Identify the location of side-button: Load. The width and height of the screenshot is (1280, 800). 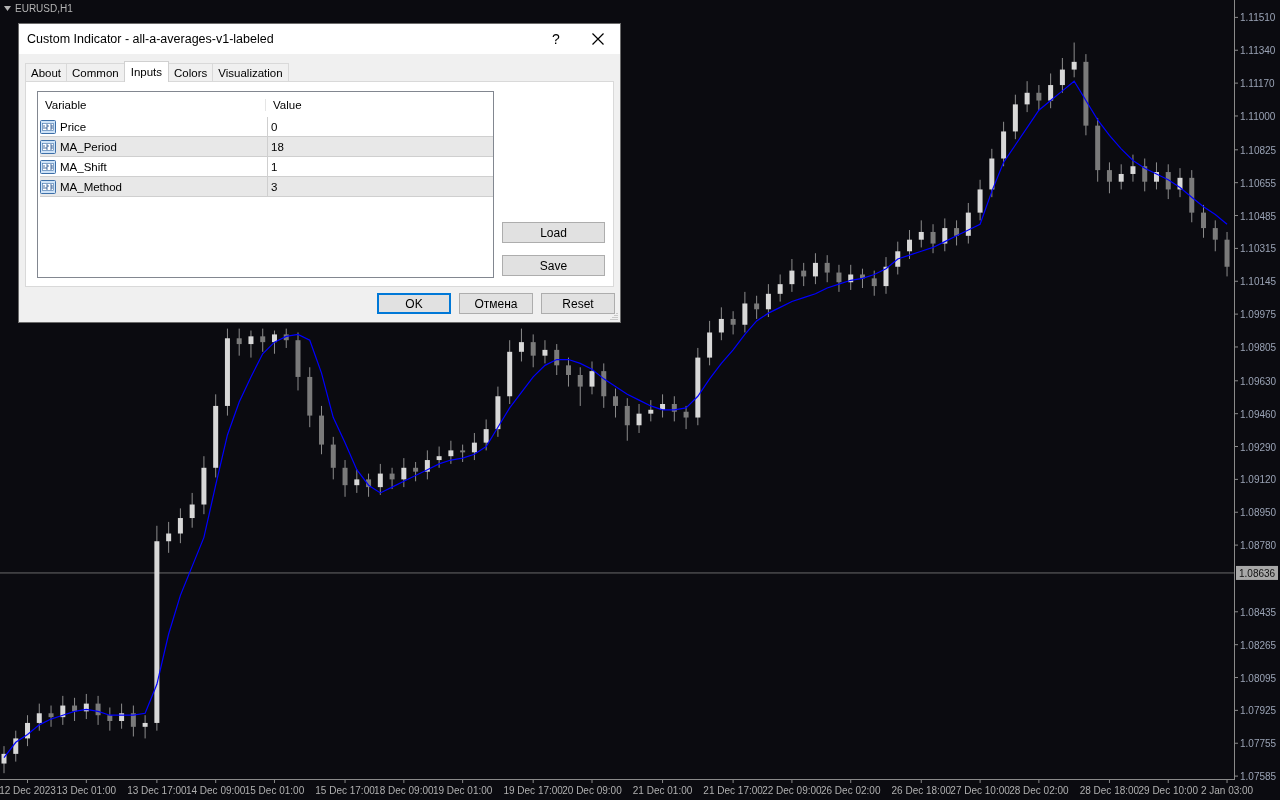
(553, 232).